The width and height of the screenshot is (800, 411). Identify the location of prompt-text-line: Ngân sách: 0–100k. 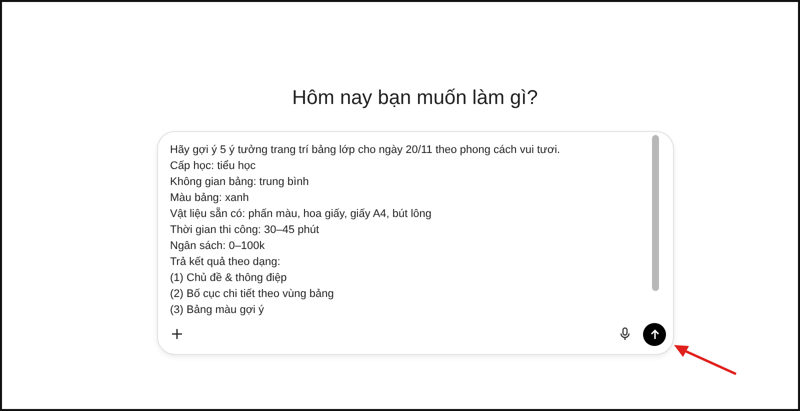
(218, 246).